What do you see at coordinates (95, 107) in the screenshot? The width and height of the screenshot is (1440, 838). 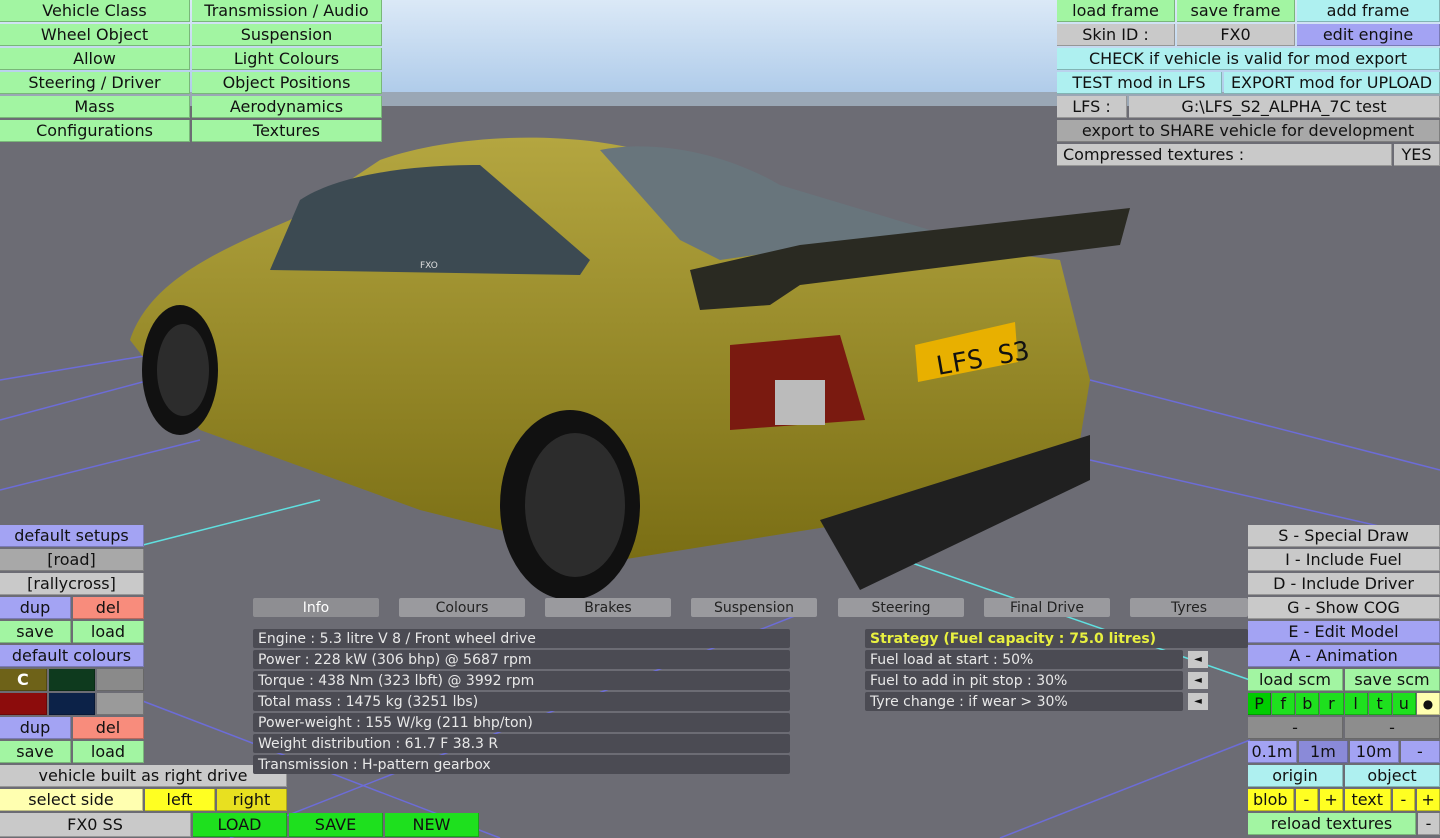 I see `menu-mass: Mass` at bounding box center [95, 107].